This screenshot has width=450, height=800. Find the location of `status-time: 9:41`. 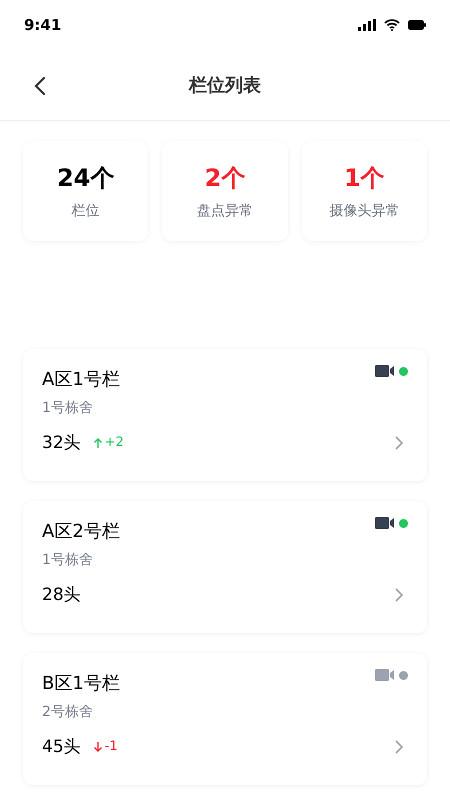

status-time: 9:41 is located at coordinates (43, 25).